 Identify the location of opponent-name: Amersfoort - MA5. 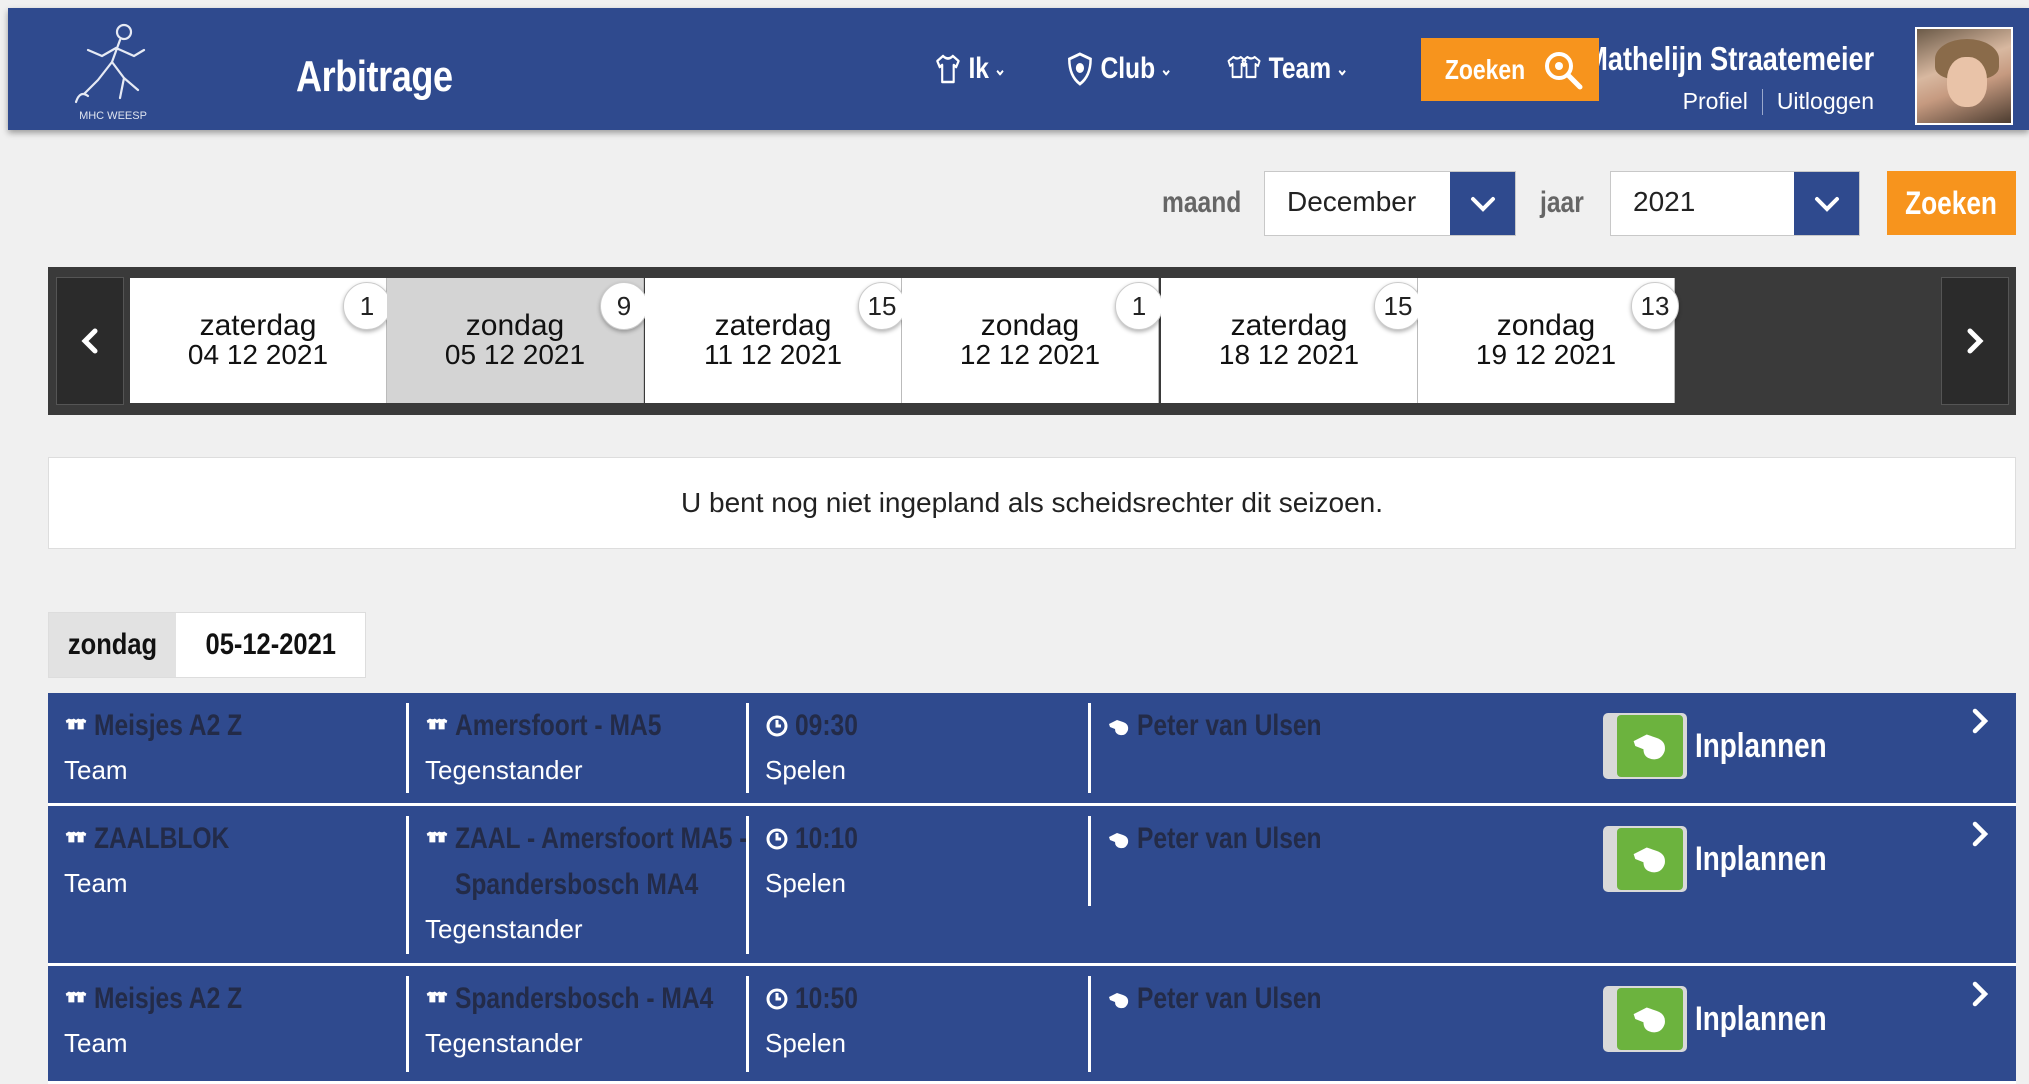
(558, 725).